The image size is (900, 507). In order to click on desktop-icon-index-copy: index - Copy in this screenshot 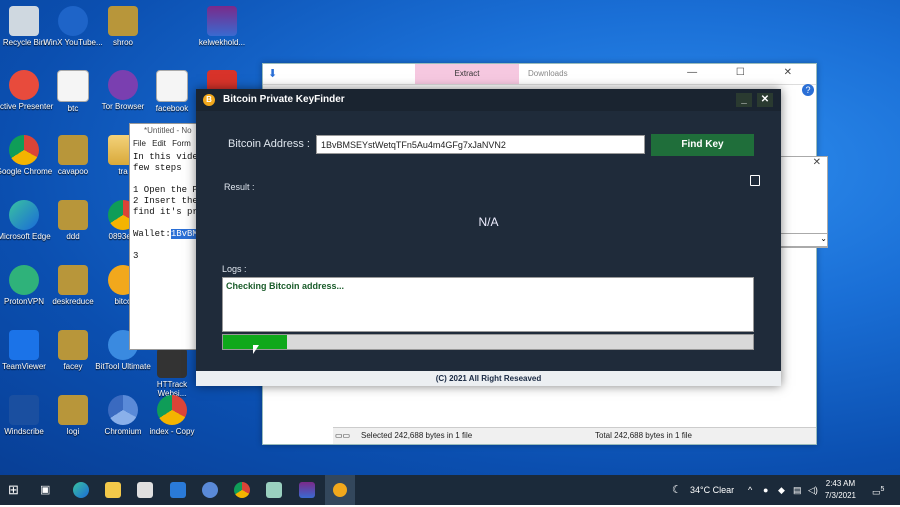, I will do `click(172, 415)`.